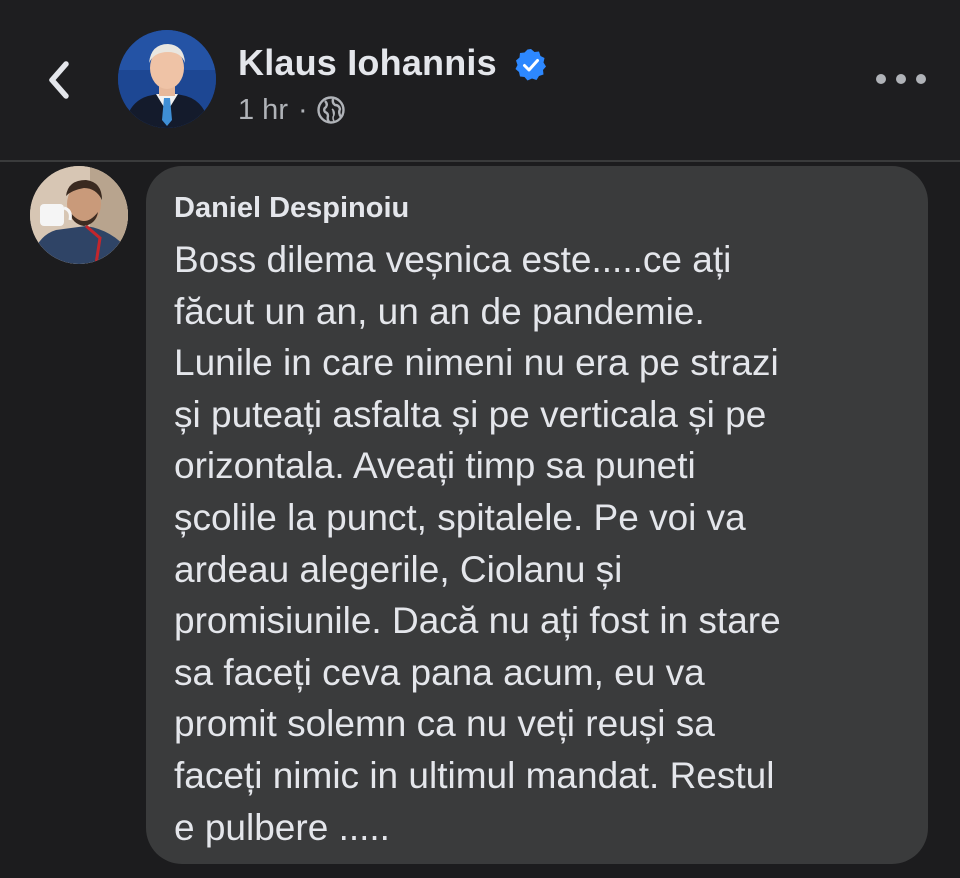  Describe the element at coordinates (530, 65) in the screenshot. I see `verified-badge-icon` at that location.